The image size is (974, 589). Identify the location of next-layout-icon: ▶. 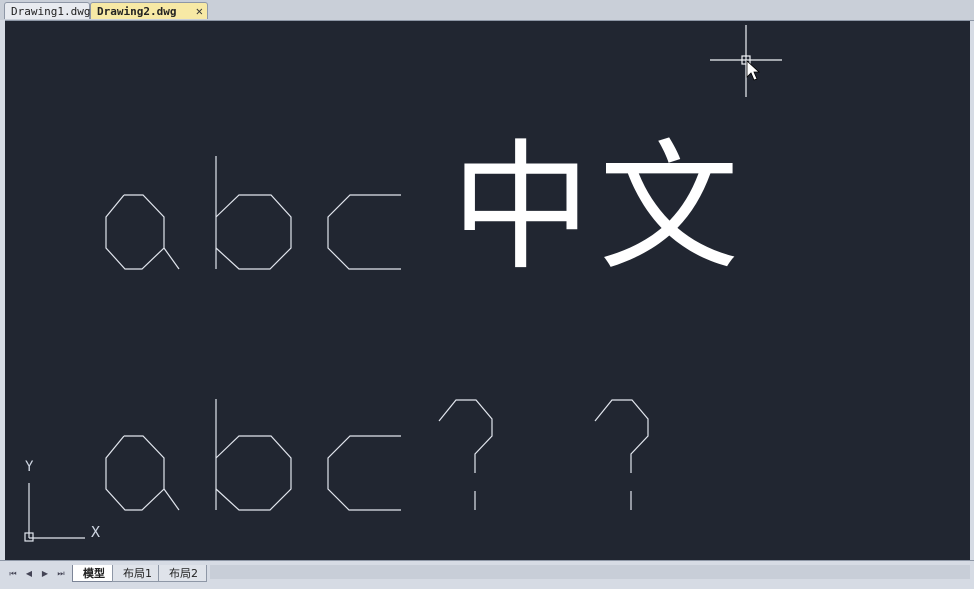
(45, 574).